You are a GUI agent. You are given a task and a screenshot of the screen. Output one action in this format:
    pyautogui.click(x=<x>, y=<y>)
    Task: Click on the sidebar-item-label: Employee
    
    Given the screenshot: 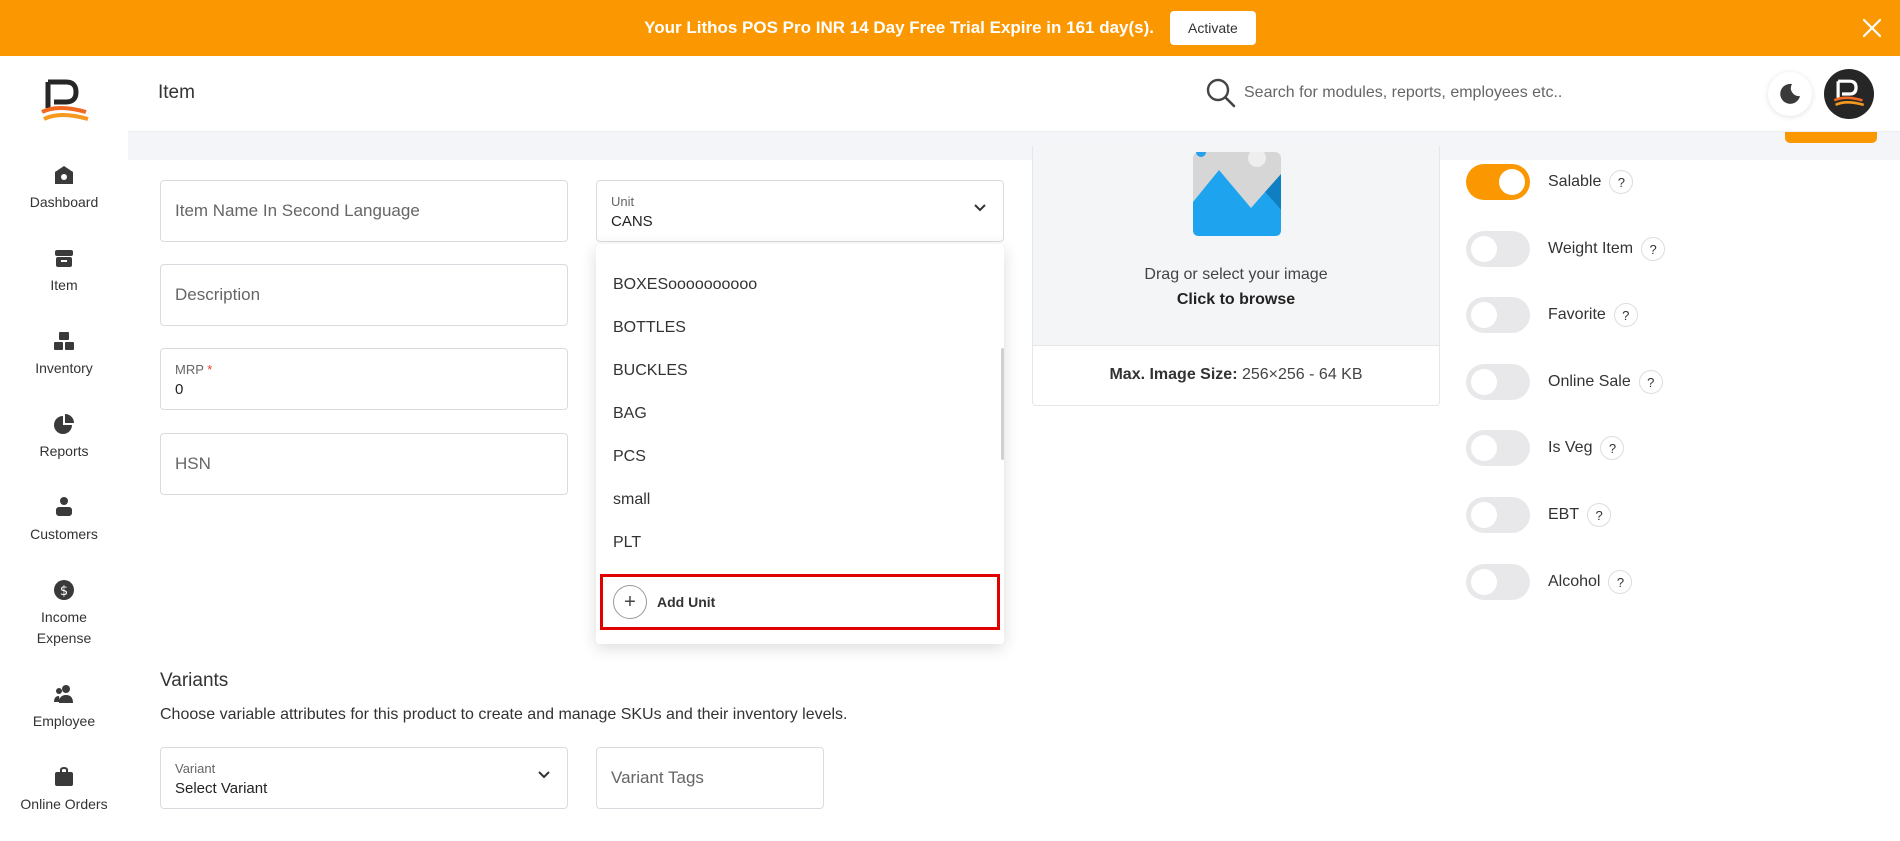 What is the action you would take?
    pyautogui.click(x=64, y=721)
    